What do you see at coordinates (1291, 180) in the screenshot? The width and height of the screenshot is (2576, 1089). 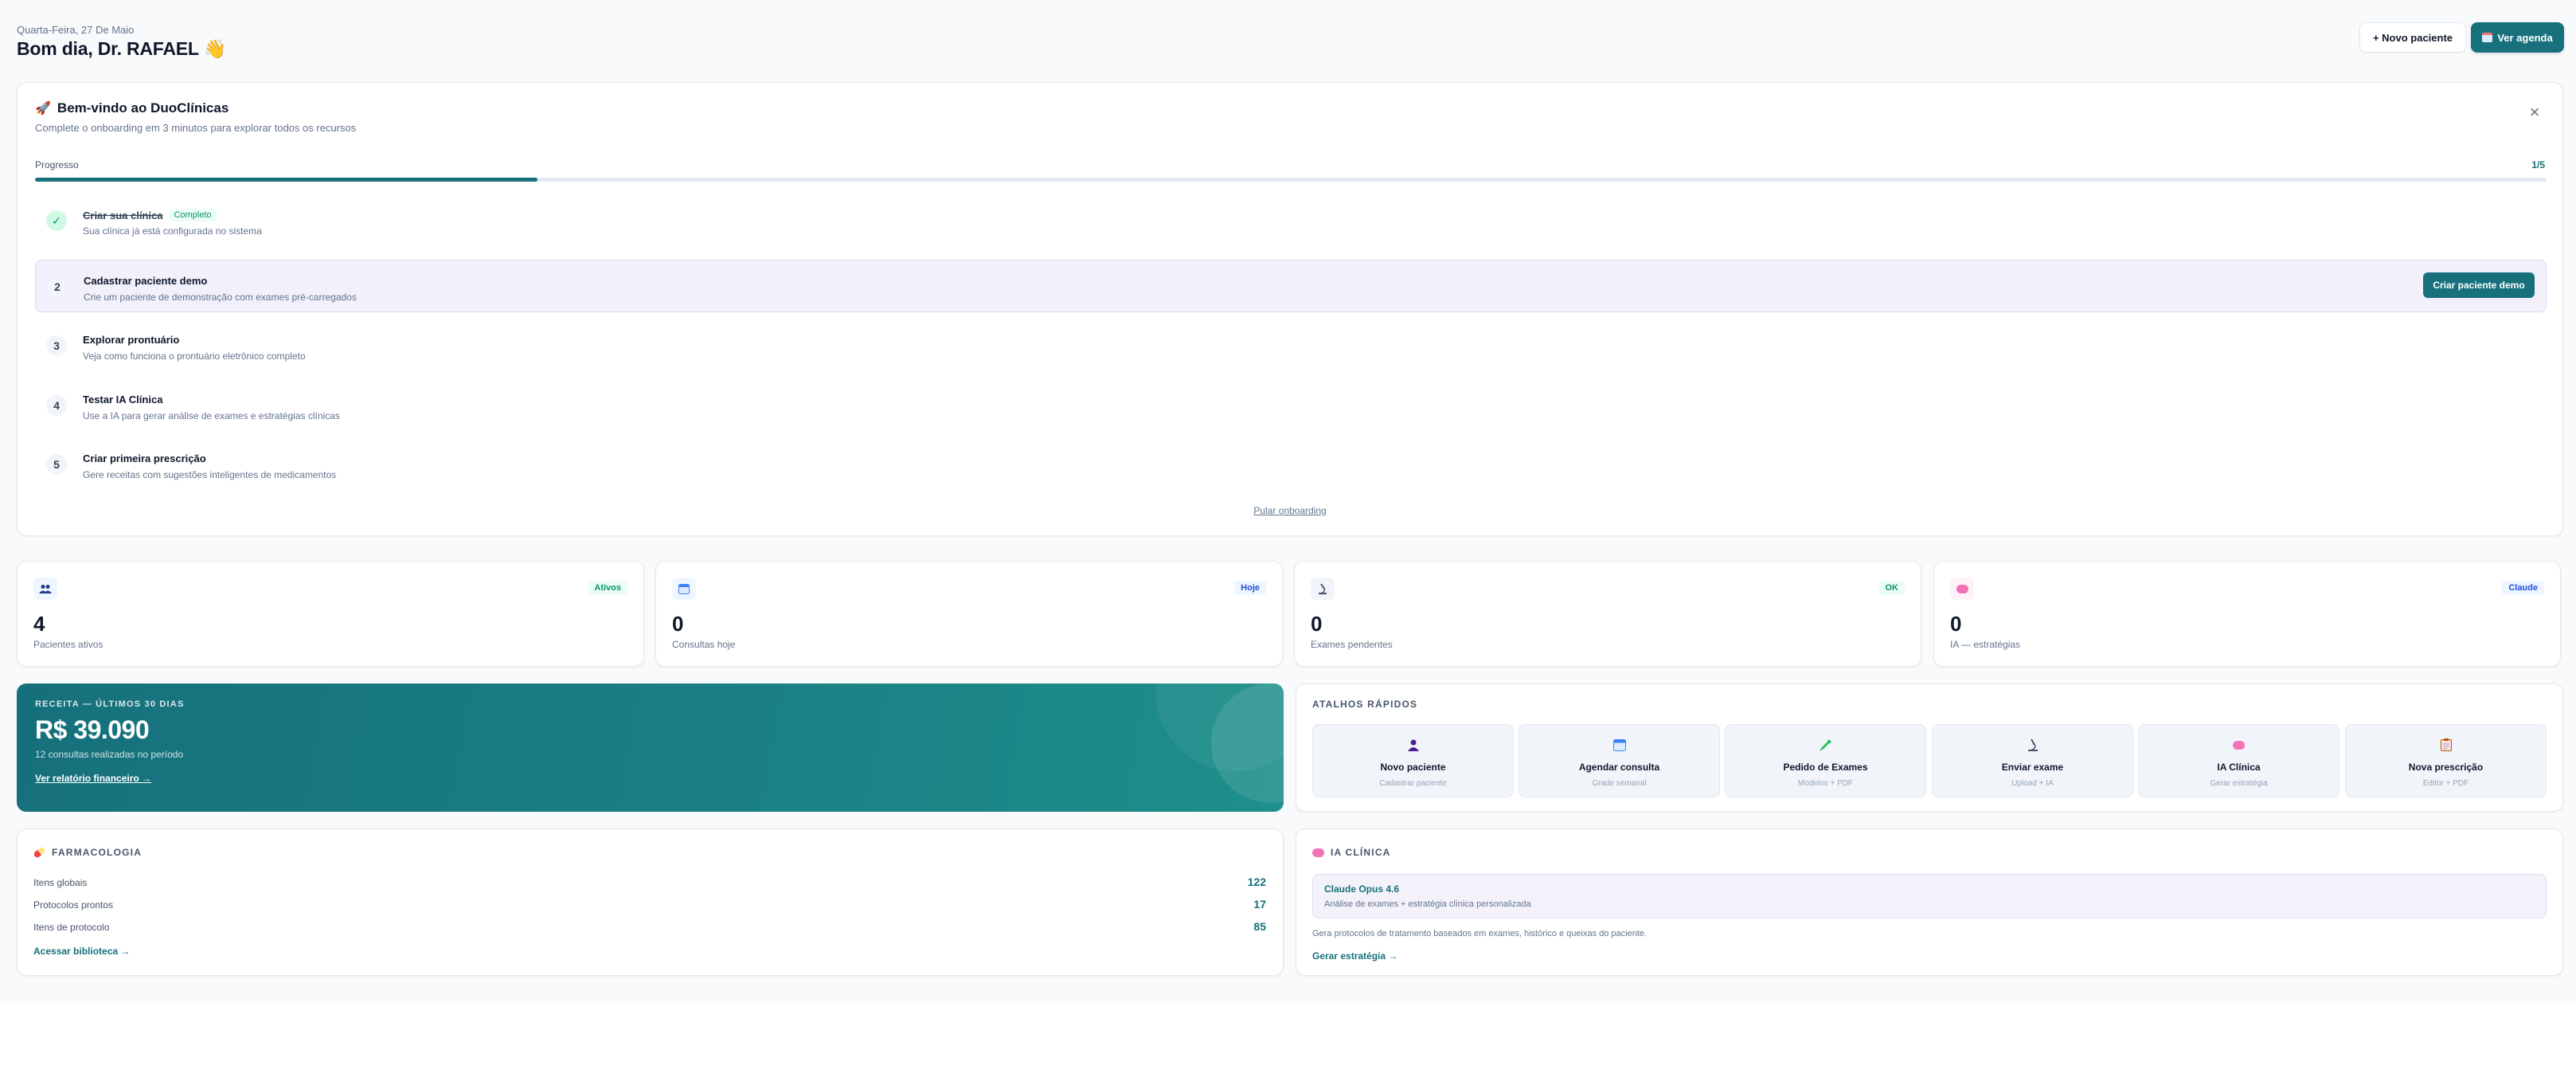 I see `progress-bar` at bounding box center [1291, 180].